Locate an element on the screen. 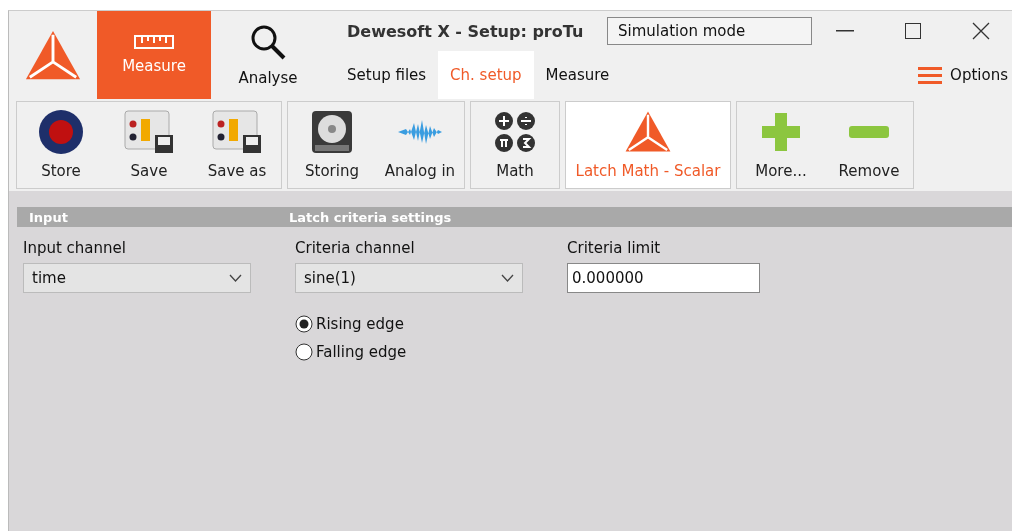 Image resolution: width=1012 pixels, height=531 pixels. toolbar-button: Analog in is located at coordinates (420, 145).